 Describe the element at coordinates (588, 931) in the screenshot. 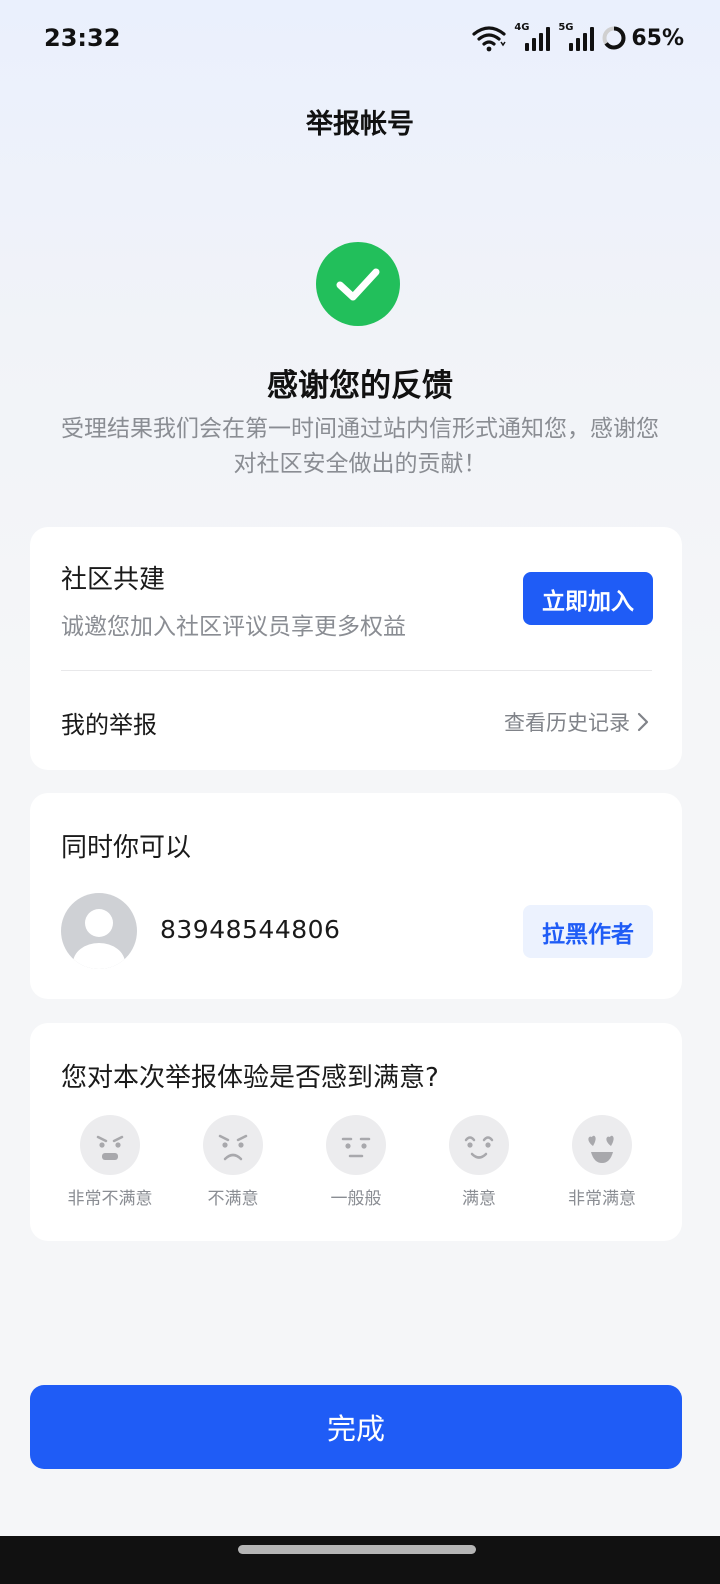

I see `block-author-button: 拉黑作者` at that location.